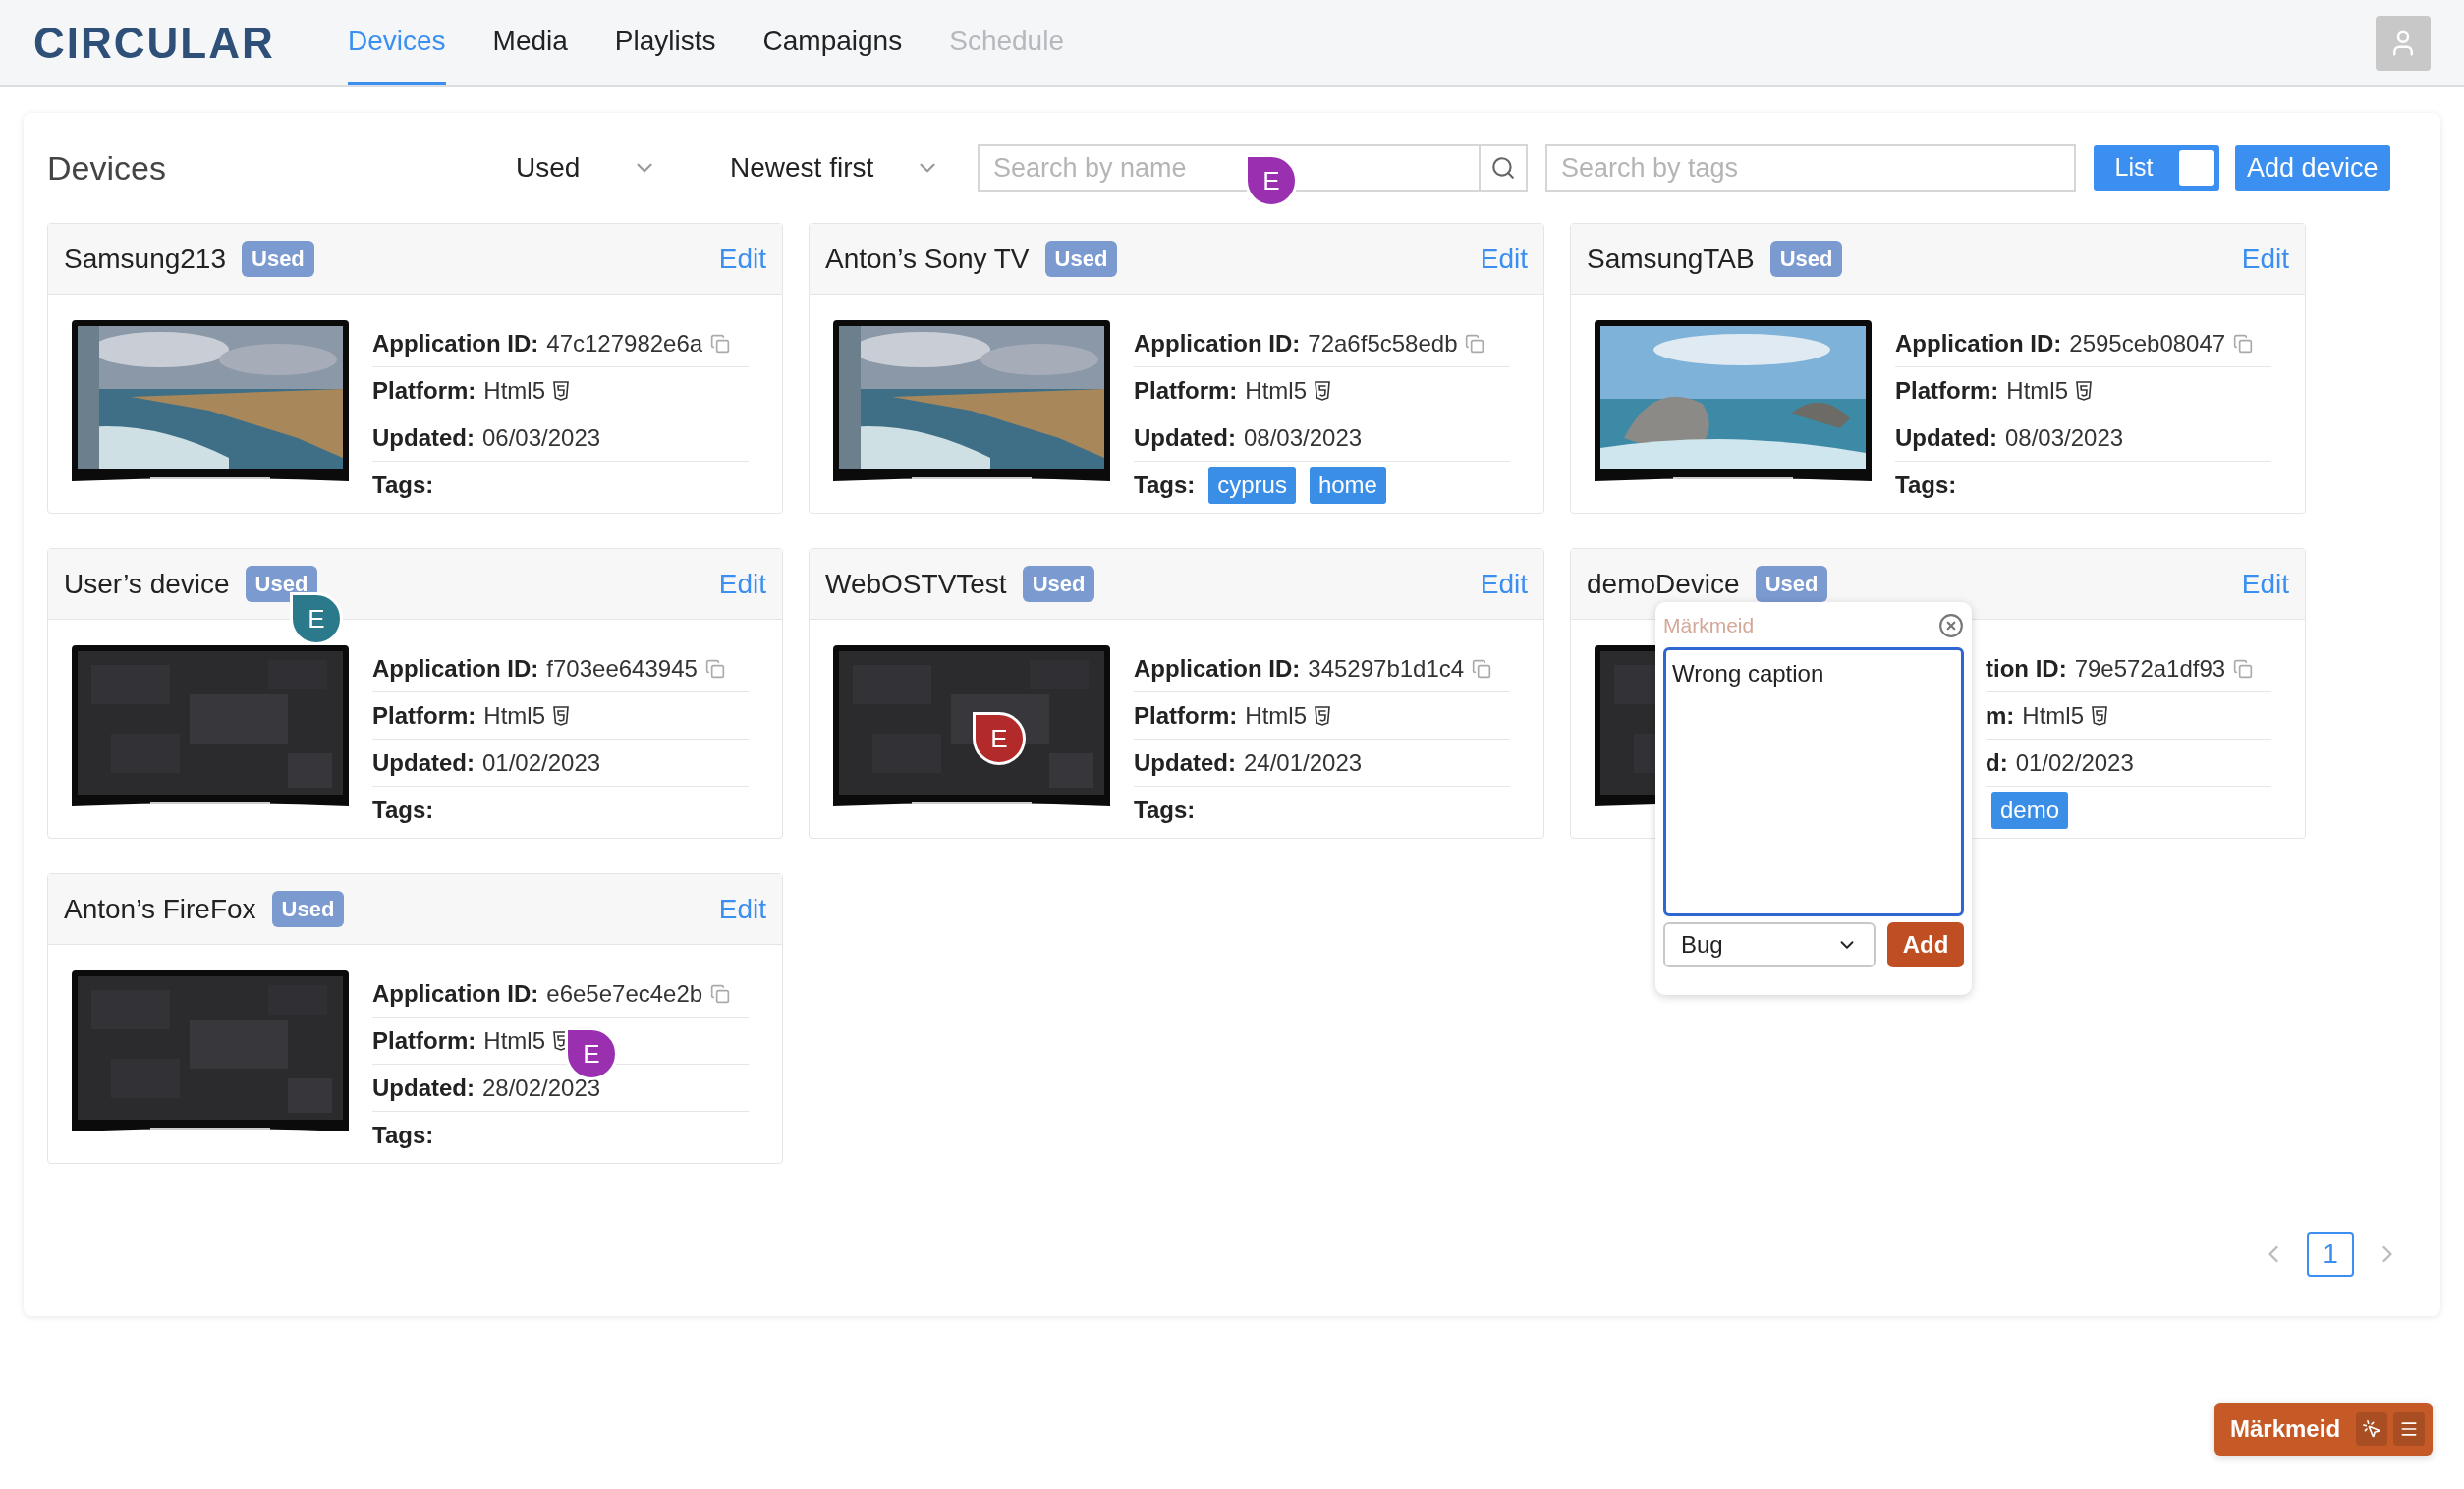  What do you see at coordinates (1810, 168) in the screenshot?
I see `tag-search-field: Search by tags` at bounding box center [1810, 168].